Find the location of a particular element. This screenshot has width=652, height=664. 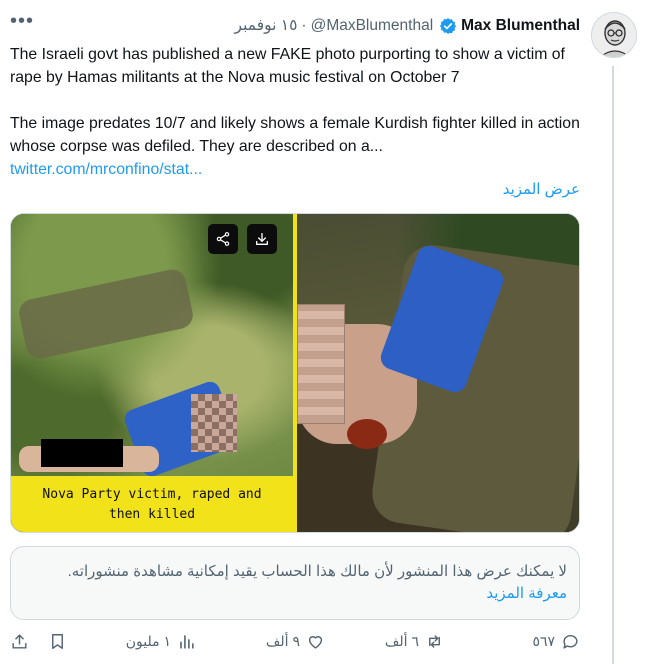

photo-wound is located at coordinates (367, 434).